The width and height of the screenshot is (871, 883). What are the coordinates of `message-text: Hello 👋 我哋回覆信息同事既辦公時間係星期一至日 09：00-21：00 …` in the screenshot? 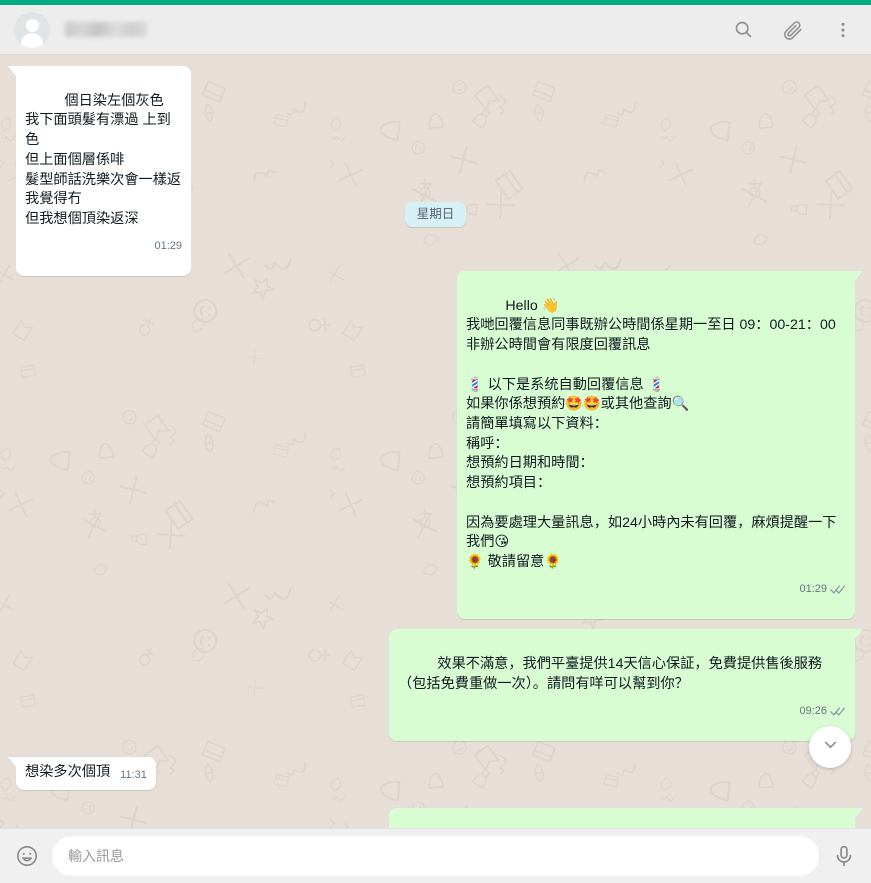 It's located at (651, 434).